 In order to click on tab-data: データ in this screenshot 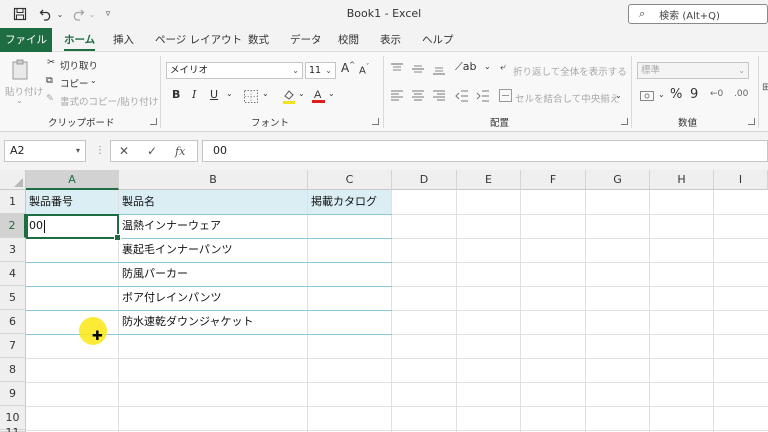, I will do `click(306, 40)`.